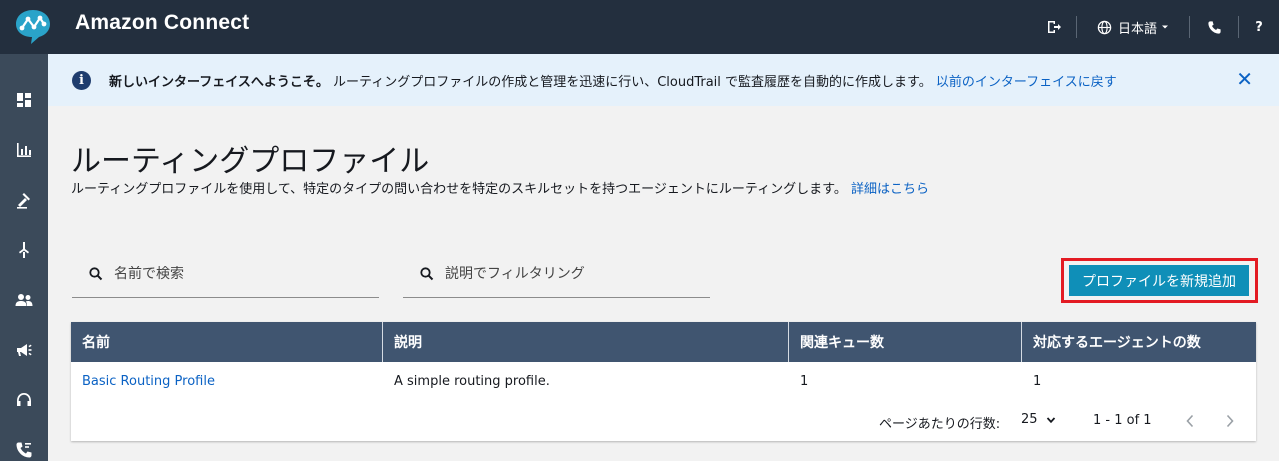  I want to click on language-selector: 日本語, so click(1133, 27).